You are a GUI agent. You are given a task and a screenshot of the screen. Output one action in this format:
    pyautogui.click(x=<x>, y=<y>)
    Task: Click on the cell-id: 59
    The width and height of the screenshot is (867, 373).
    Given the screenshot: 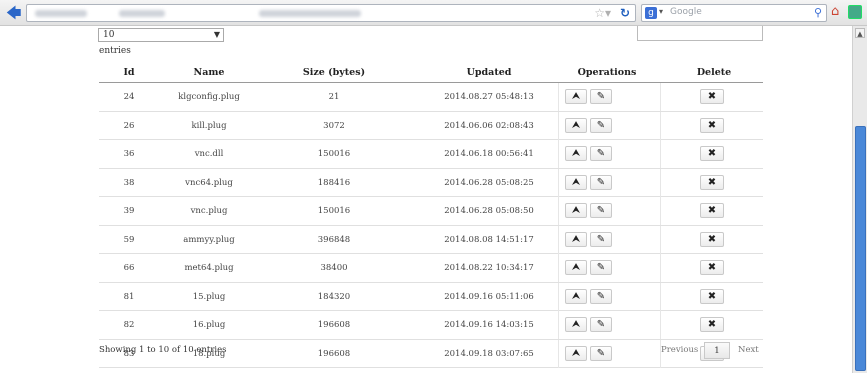 What is the action you would take?
    pyautogui.click(x=129, y=239)
    